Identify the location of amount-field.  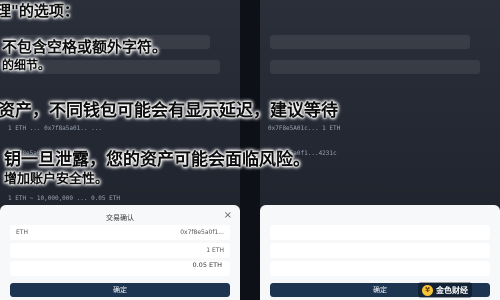
(380, 250).